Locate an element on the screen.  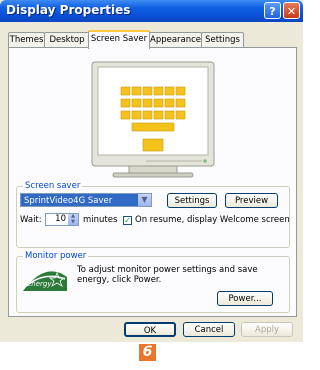
screen-saver-selected: SprintVideo4G Saver is located at coordinates (68, 201).